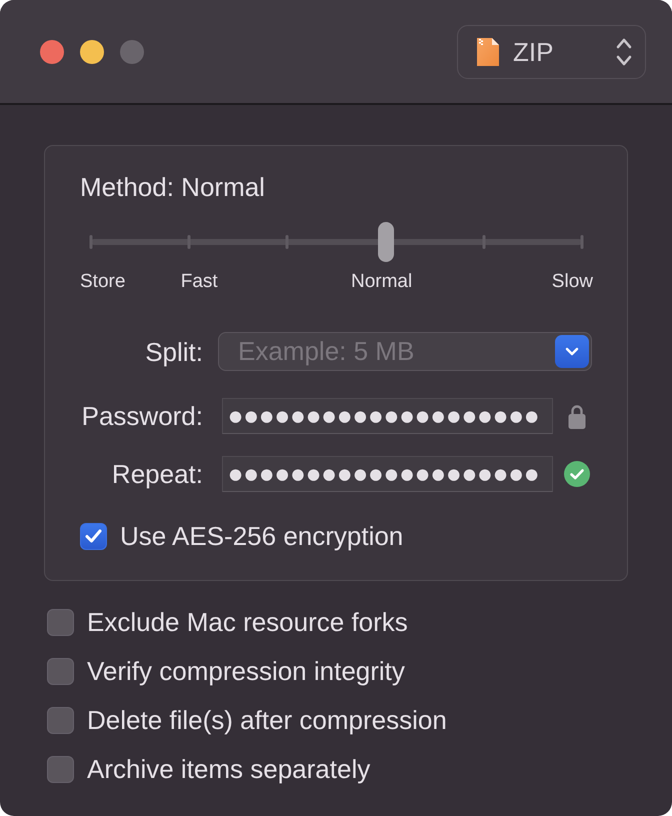 The image size is (672, 816). I want to click on checkbox-label: Exclude Mac resource forks, so click(247, 622).